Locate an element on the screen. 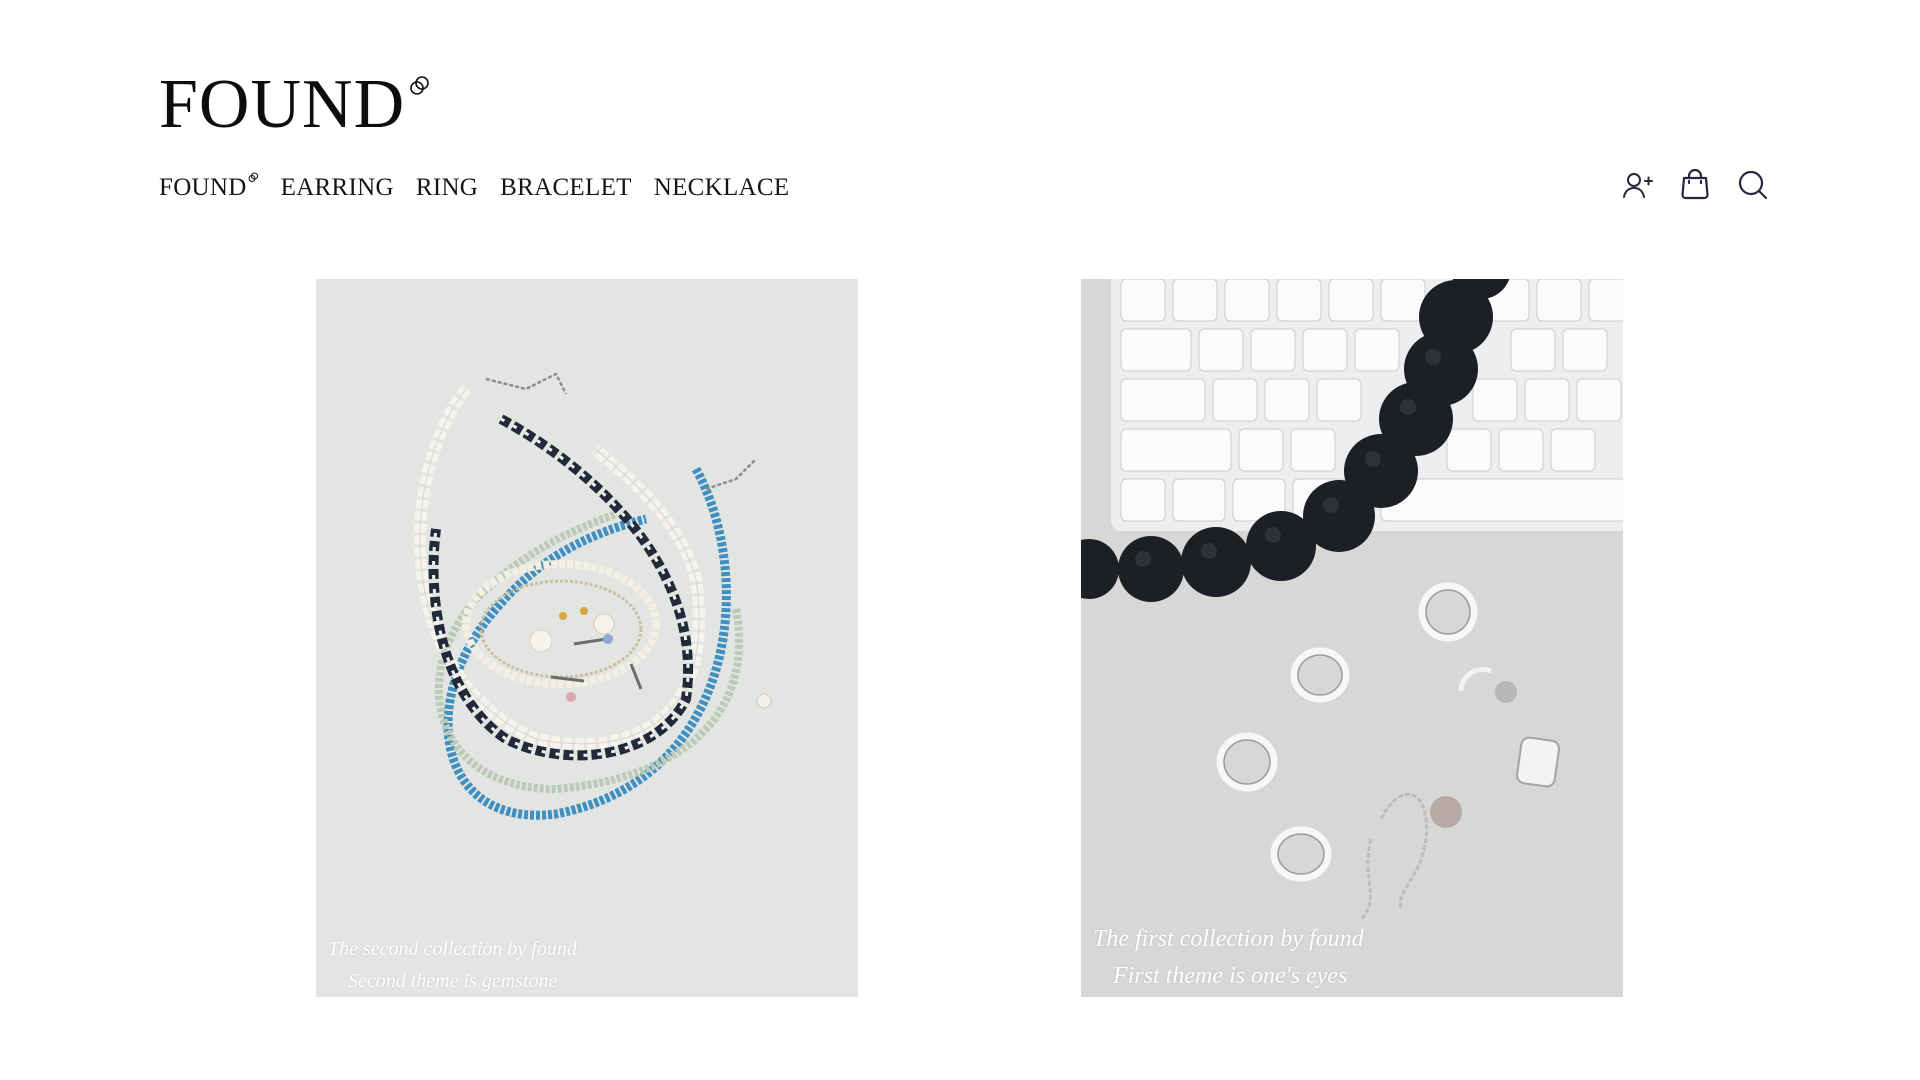  cart-button is located at coordinates (1695, 185).